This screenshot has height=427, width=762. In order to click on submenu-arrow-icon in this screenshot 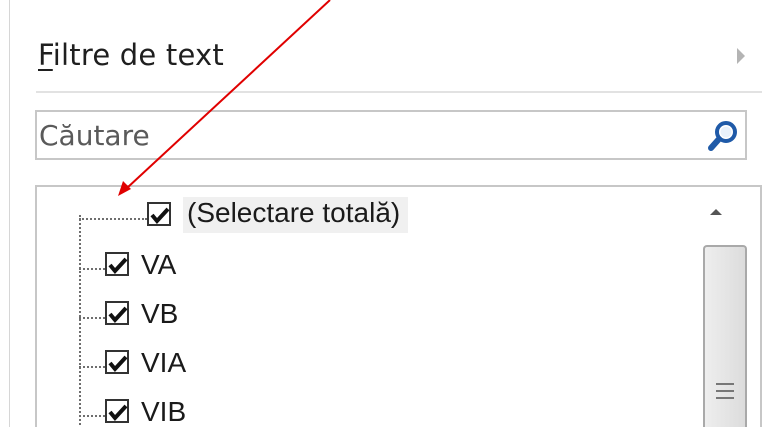, I will do `click(741, 56)`.